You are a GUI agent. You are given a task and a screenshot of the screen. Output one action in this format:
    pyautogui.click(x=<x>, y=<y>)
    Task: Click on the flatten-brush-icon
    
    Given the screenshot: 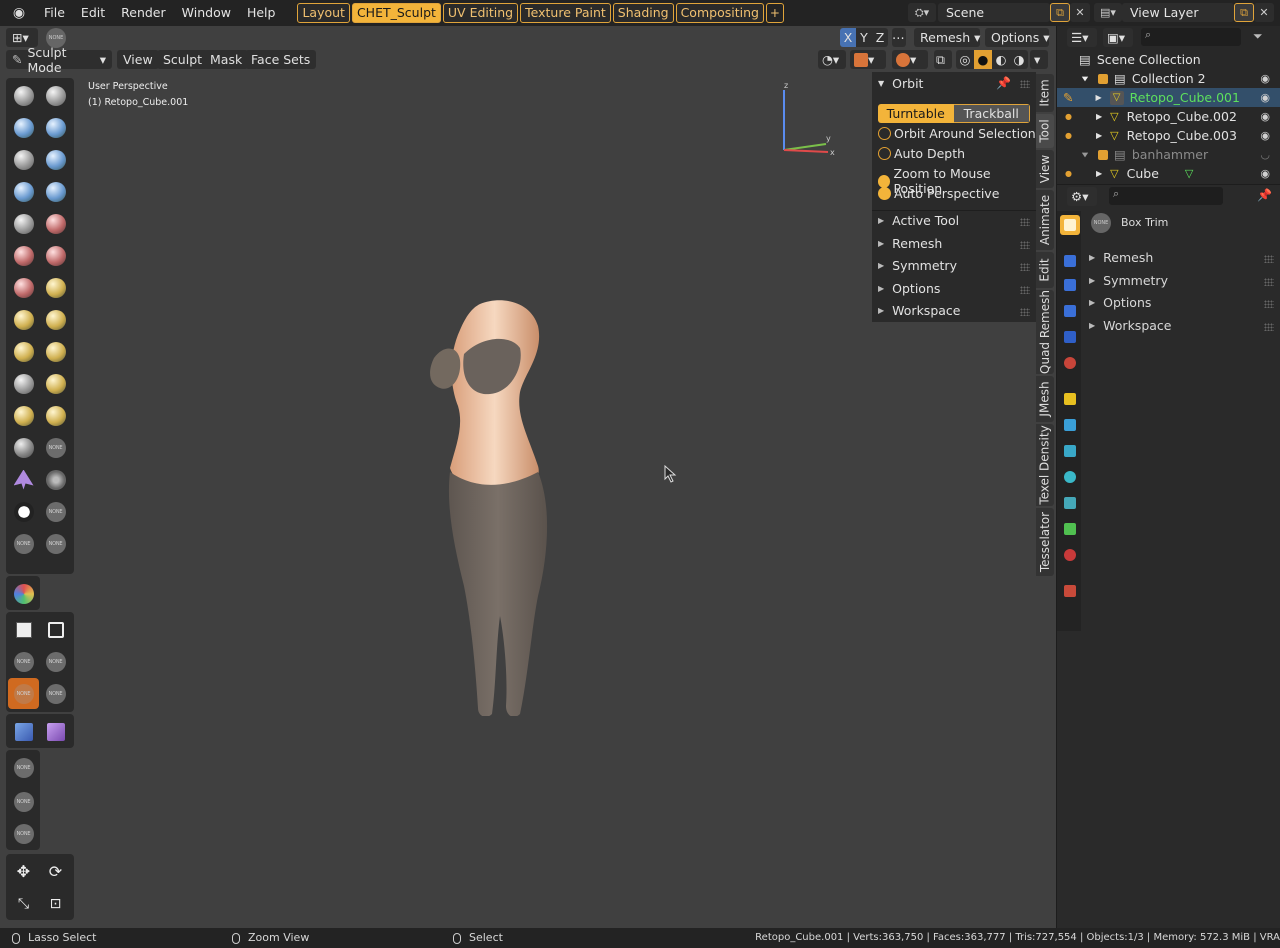 What is the action you would take?
    pyautogui.click(x=23, y=255)
    